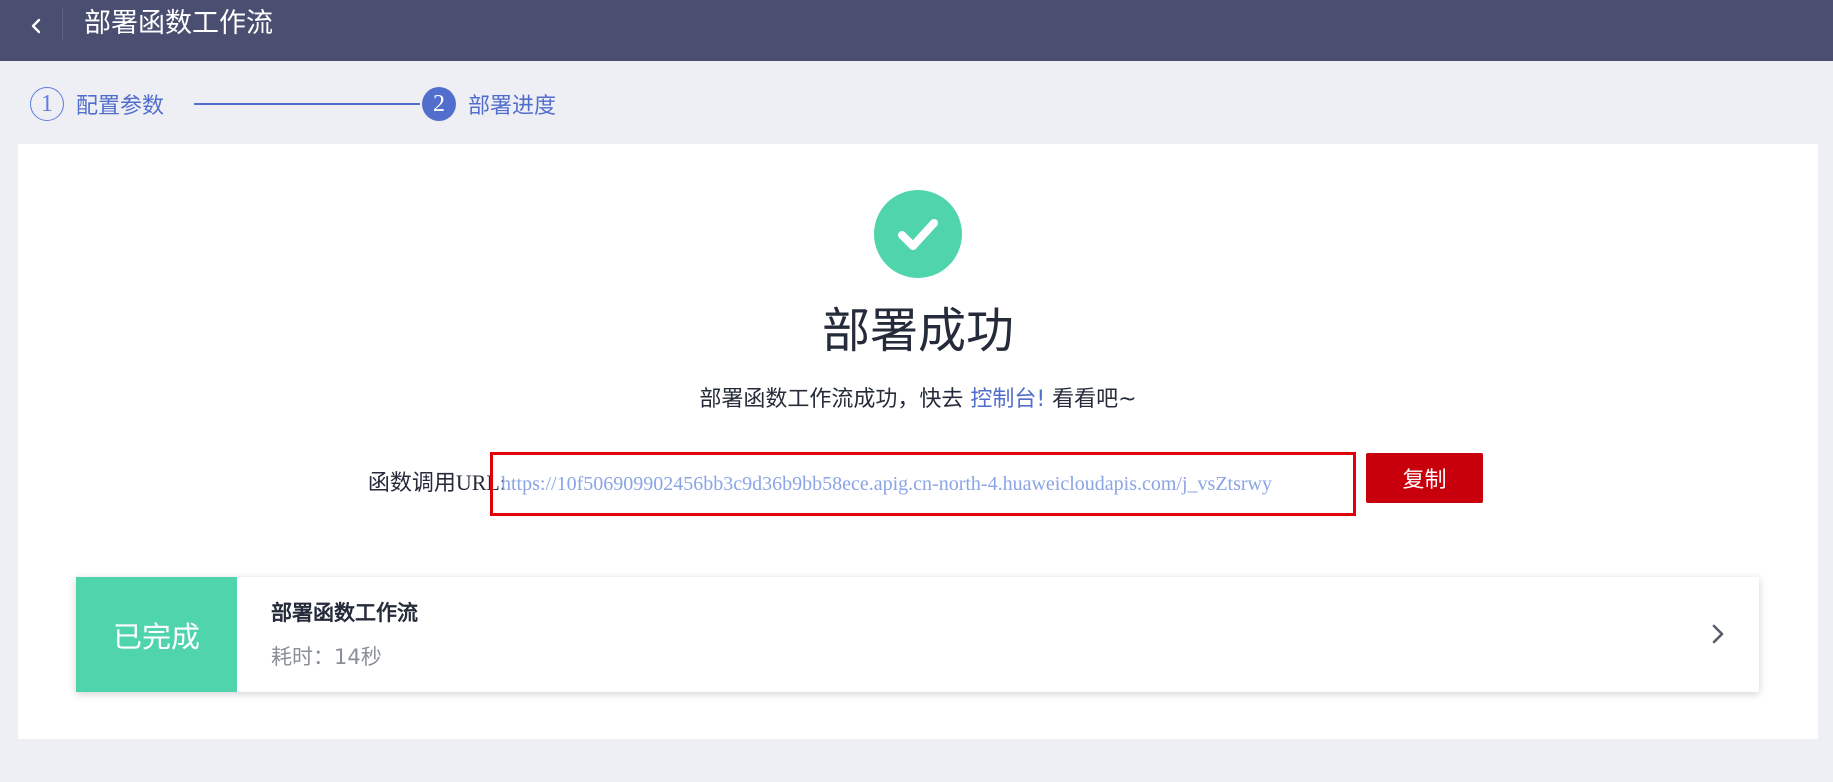 This screenshot has height=782, width=1833. I want to click on function-url-field, so click(921, 484).